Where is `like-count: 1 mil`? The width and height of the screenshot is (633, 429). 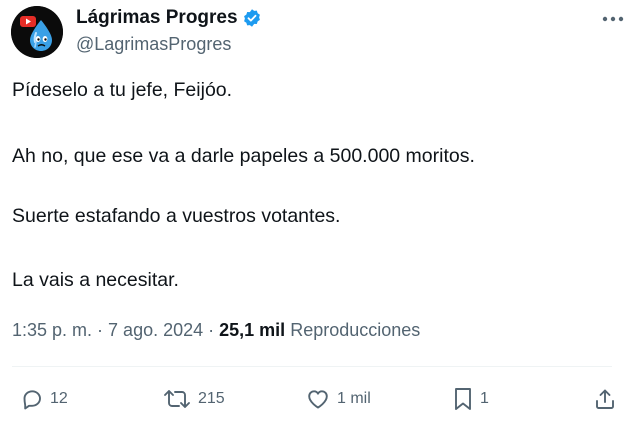
like-count: 1 mil is located at coordinates (354, 398).